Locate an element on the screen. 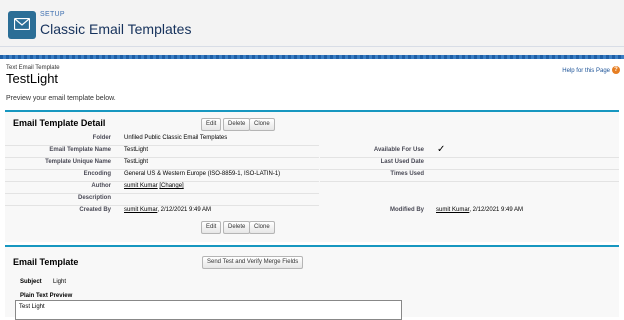  times-used-label: Times Used is located at coordinates (407, 174).